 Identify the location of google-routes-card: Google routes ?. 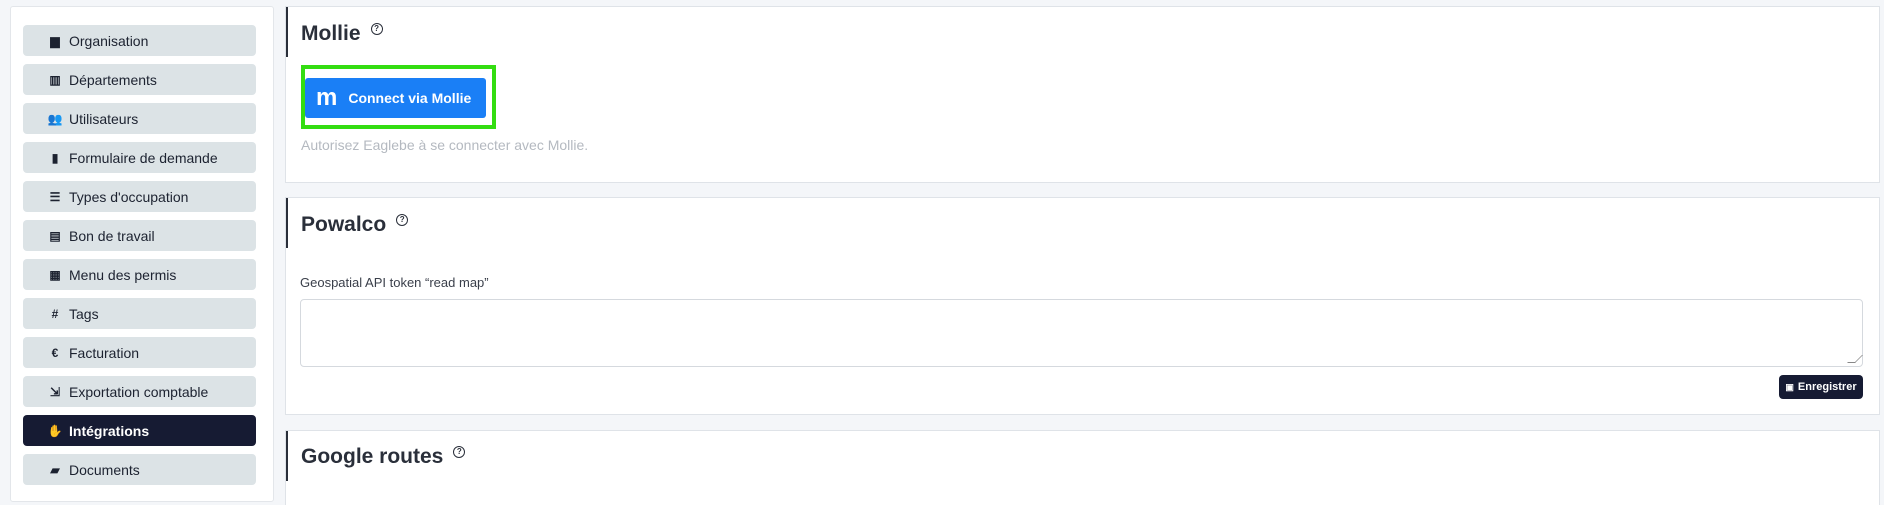
(1082, 467).